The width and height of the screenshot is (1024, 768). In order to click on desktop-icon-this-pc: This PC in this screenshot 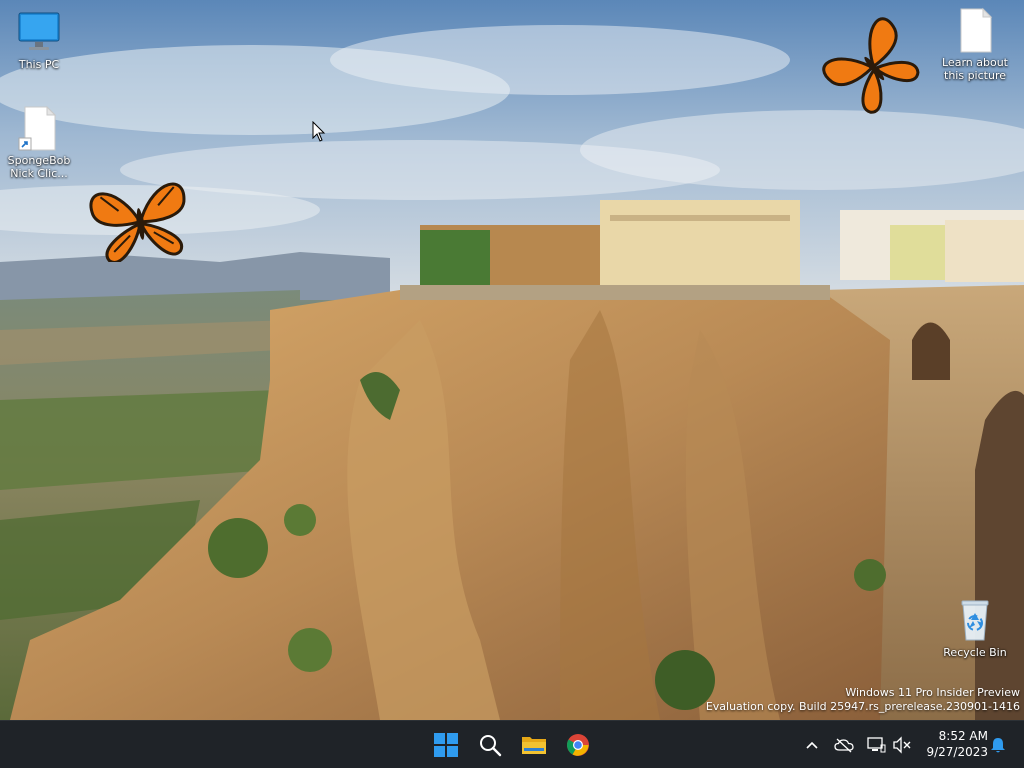, I will do `click(39, 39)`.